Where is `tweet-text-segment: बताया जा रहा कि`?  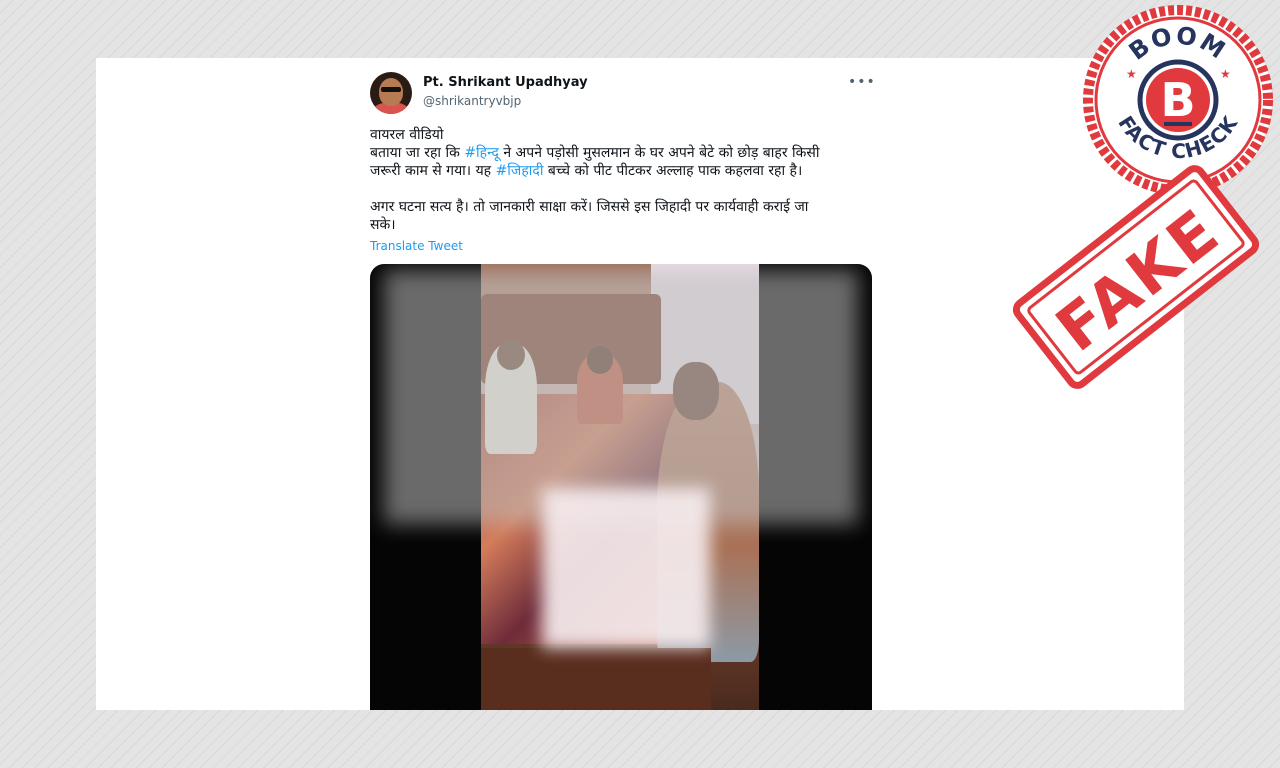 tweet-text-segment: बताया जा रहा कि is located at coordinates (417, 153).